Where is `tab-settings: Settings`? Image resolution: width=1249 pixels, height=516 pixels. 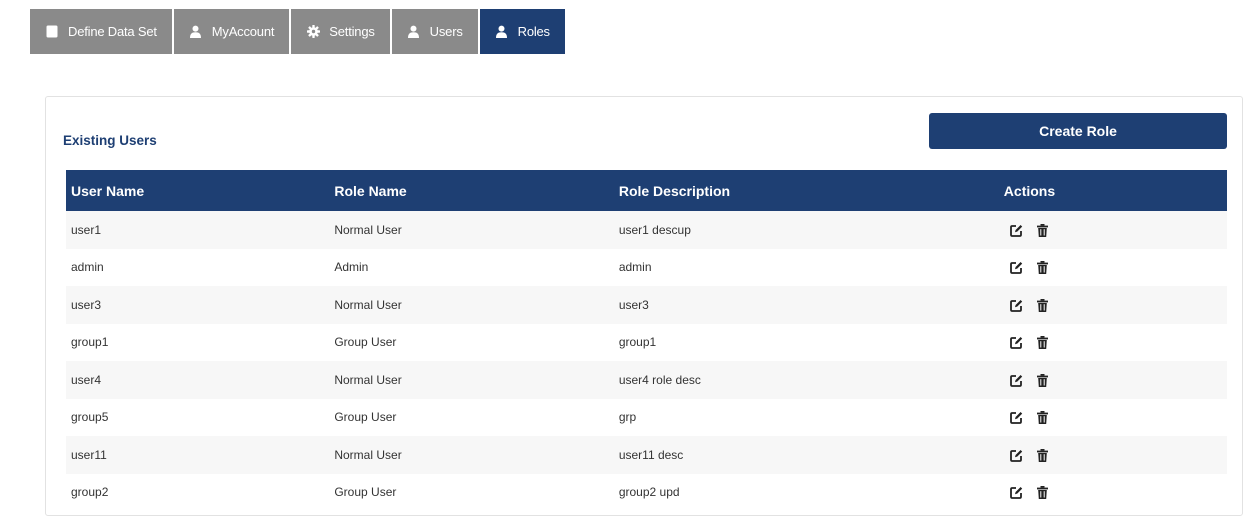
tab-settings: Settings is located at coordinates (340, 31).